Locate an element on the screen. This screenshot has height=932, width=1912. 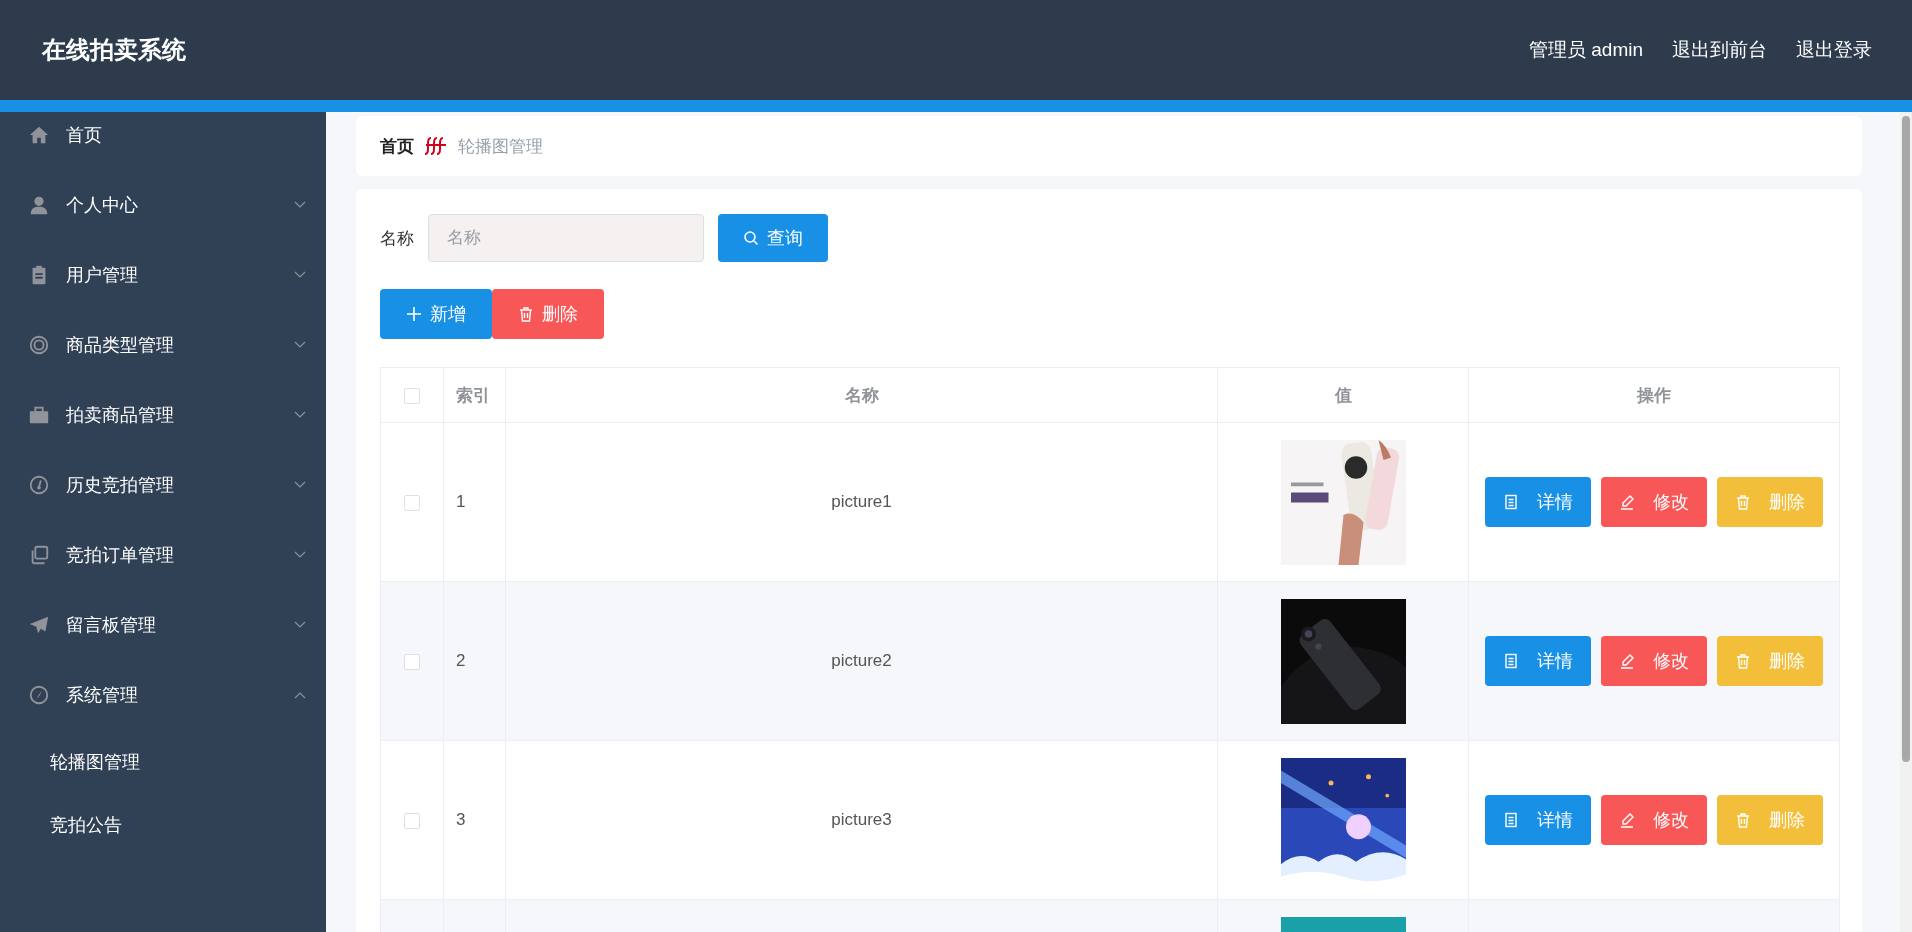
sidebar-item: 个人中心 is located at coordinates (163, 205).